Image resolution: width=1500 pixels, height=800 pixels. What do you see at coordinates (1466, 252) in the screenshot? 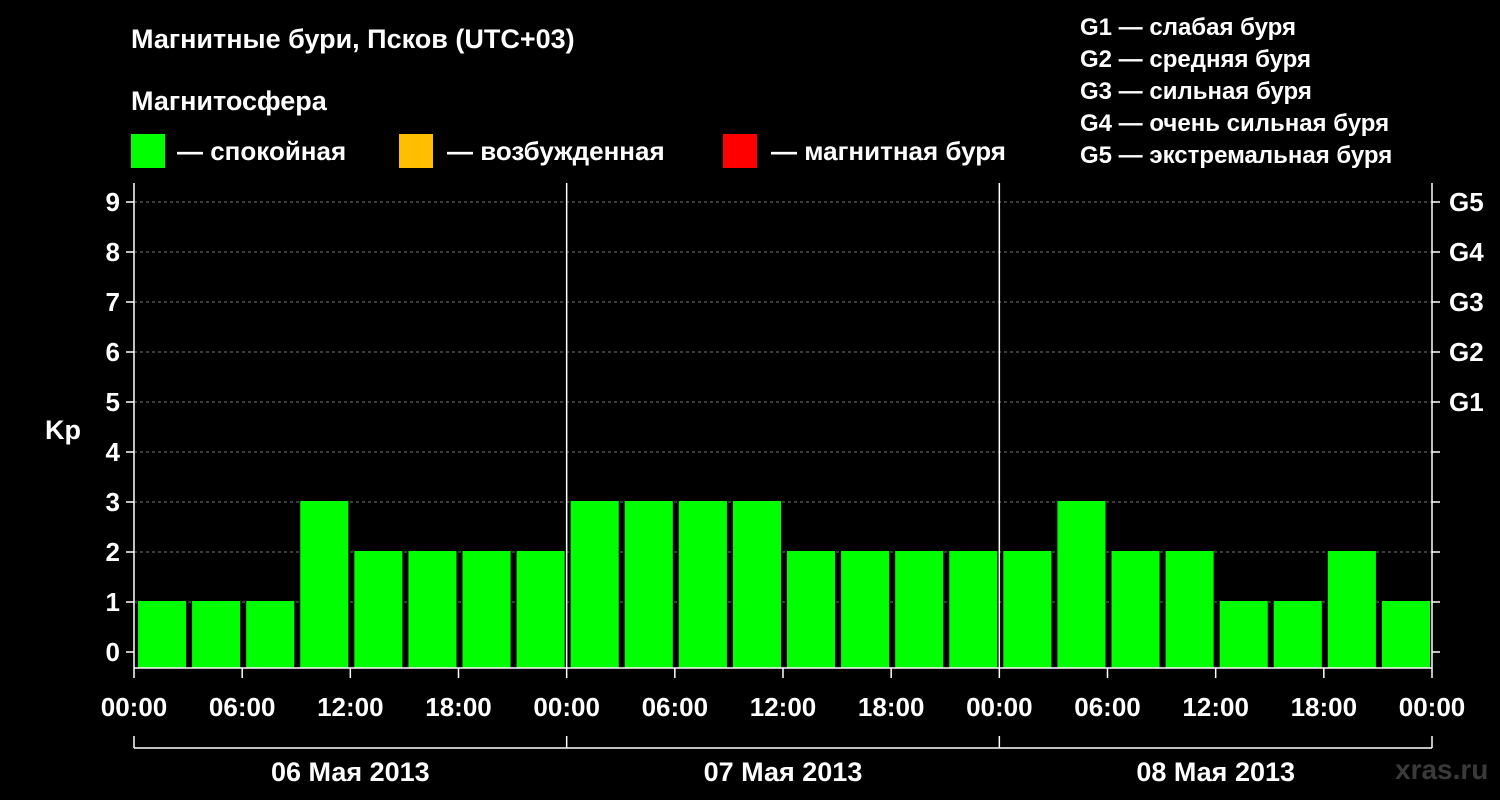
I see `g-tick-label: G4` at bounding box center [1466, 252].